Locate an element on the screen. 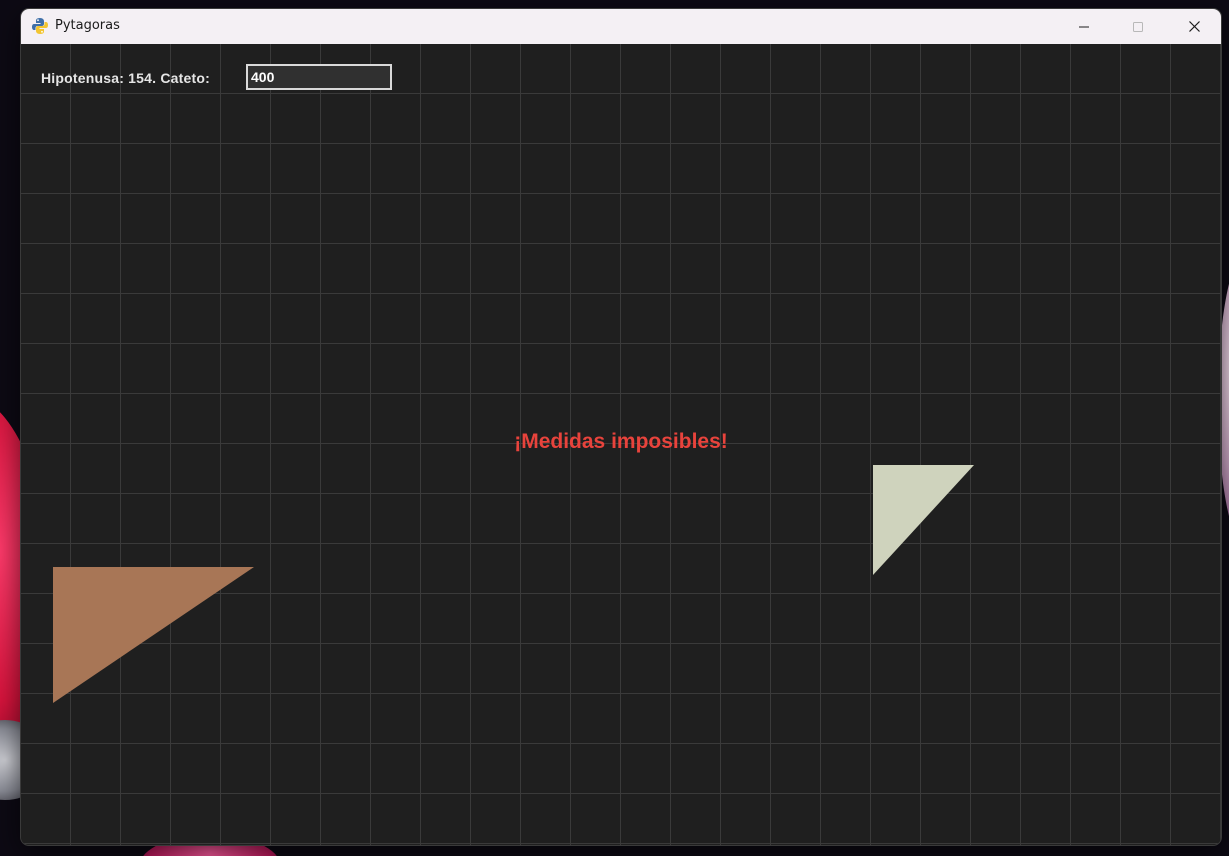 This screenshot has height=856, width=1229. python-icon is located at coordinates (40, 26).